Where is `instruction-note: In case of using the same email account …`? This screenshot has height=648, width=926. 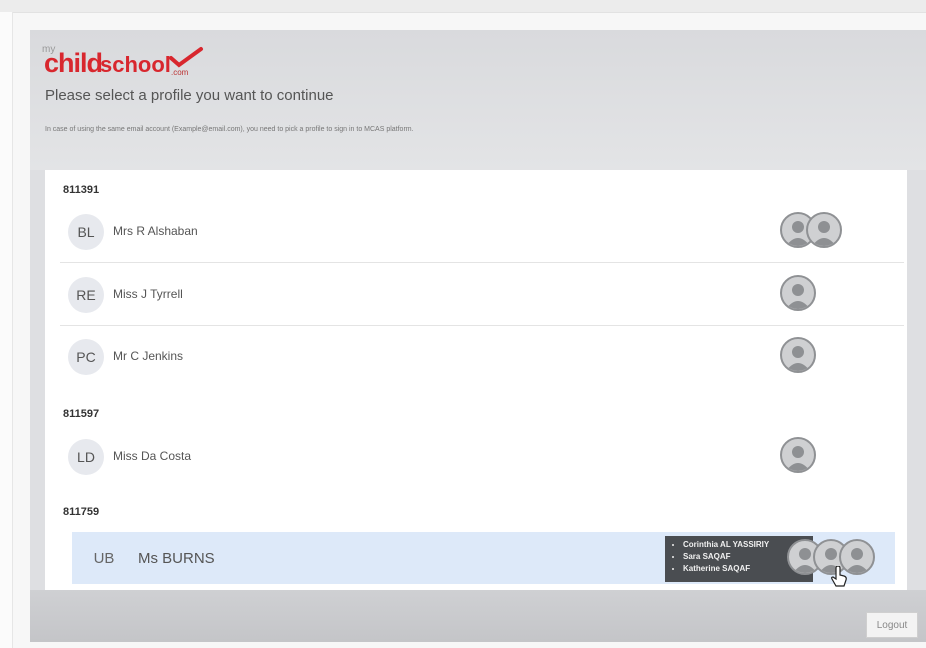
instruction-note: In case of using the same email account … is located at coordinates (229, 129).